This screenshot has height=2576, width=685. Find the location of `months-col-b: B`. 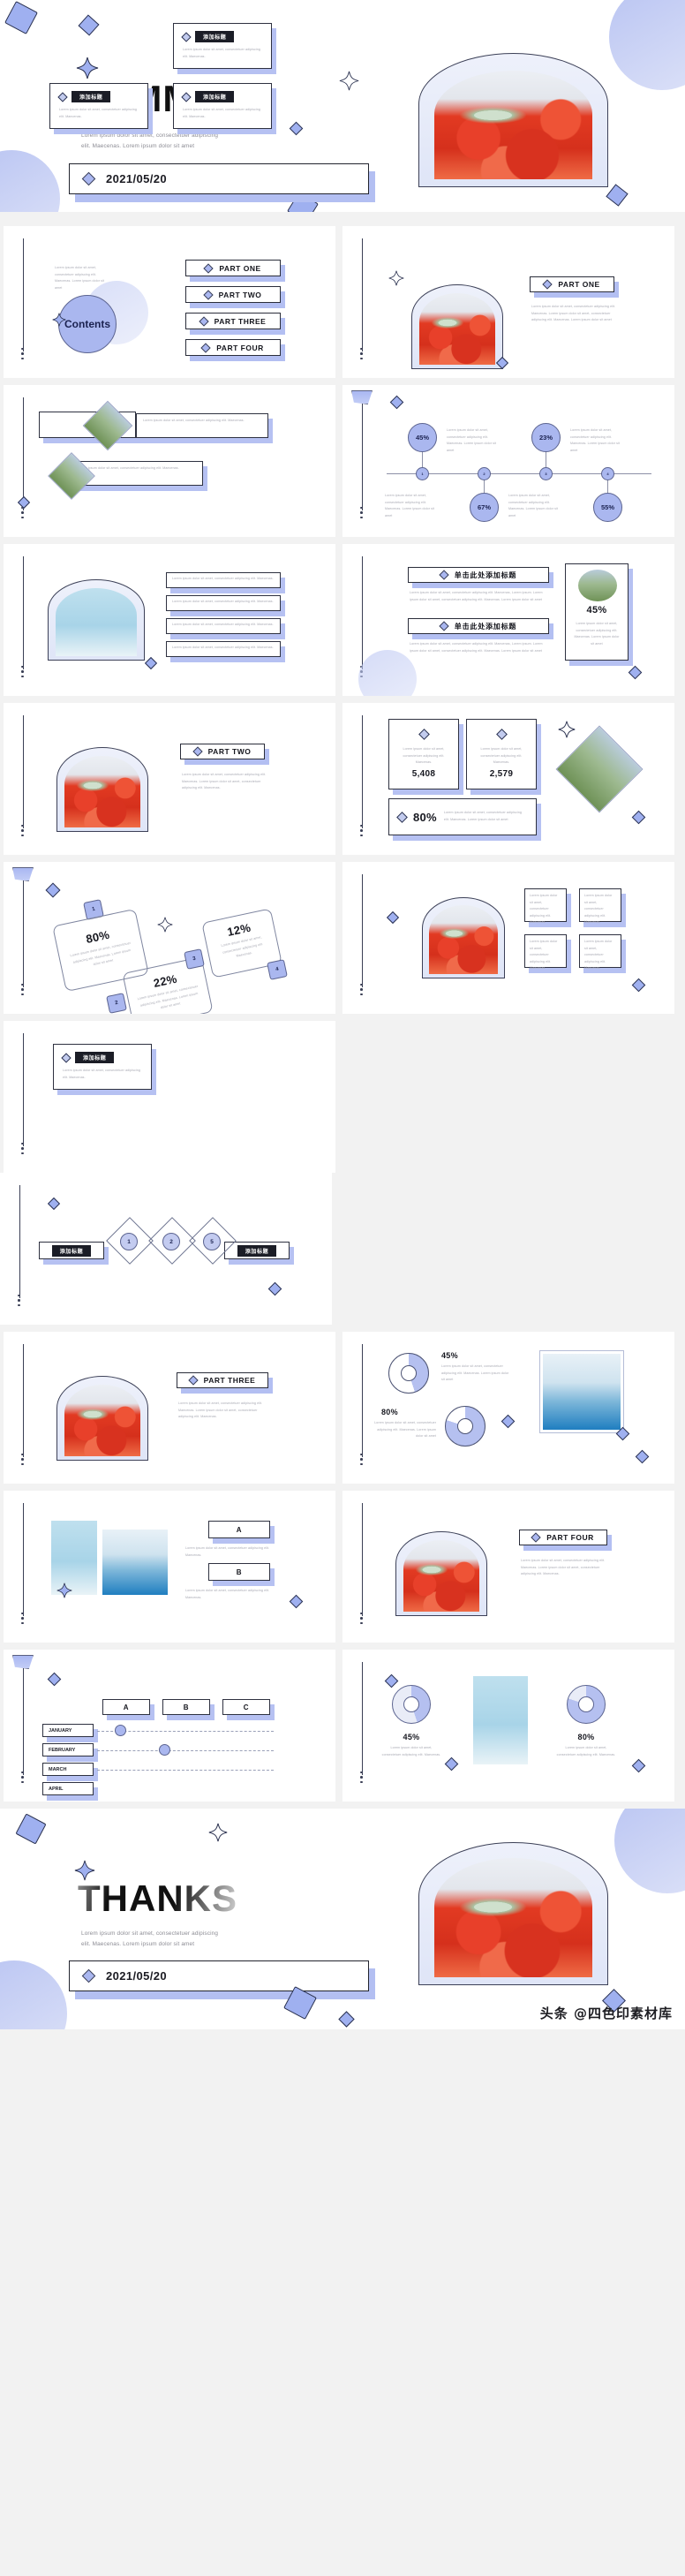

months-col-b: B is located at coordinates (188, 1710).